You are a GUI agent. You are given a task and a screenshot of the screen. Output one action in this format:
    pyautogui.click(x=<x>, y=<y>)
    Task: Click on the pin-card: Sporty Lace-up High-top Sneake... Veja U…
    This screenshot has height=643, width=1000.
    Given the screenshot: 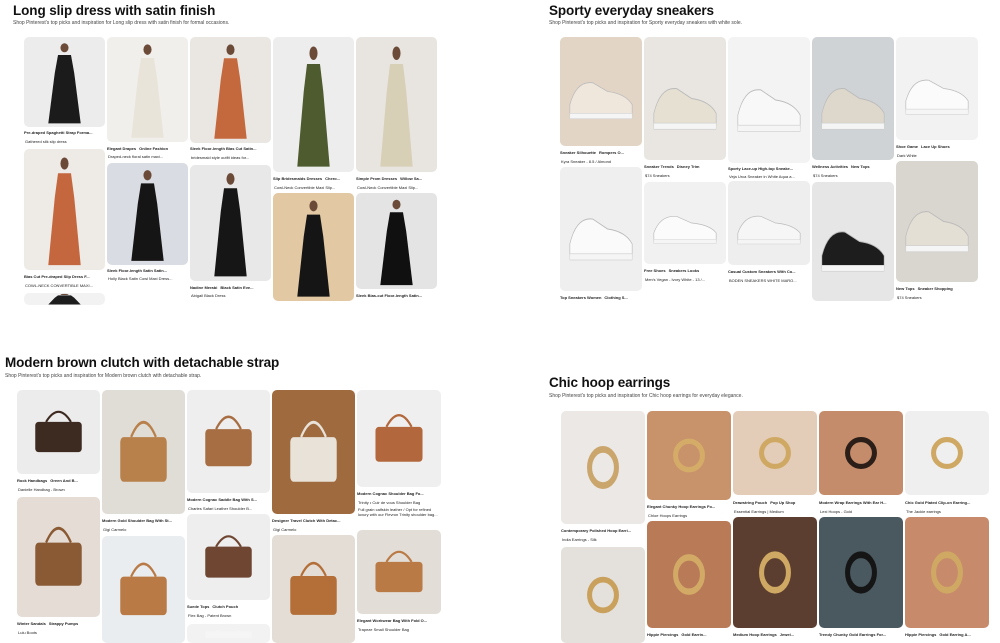 What is the action you would take?
    pyautogui.click(x=769, y=108)
    